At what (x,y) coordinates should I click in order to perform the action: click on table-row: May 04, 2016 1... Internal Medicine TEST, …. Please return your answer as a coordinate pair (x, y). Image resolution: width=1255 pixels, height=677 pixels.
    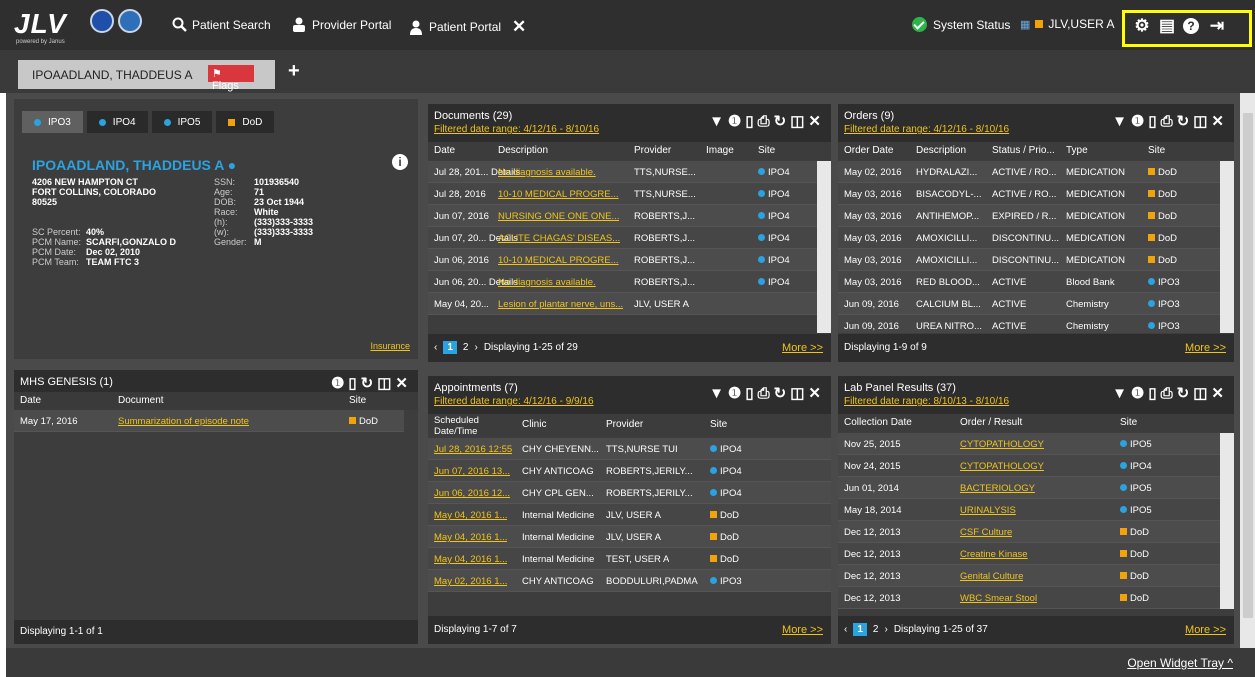
    Looking at the image, I should click on (629, 559).